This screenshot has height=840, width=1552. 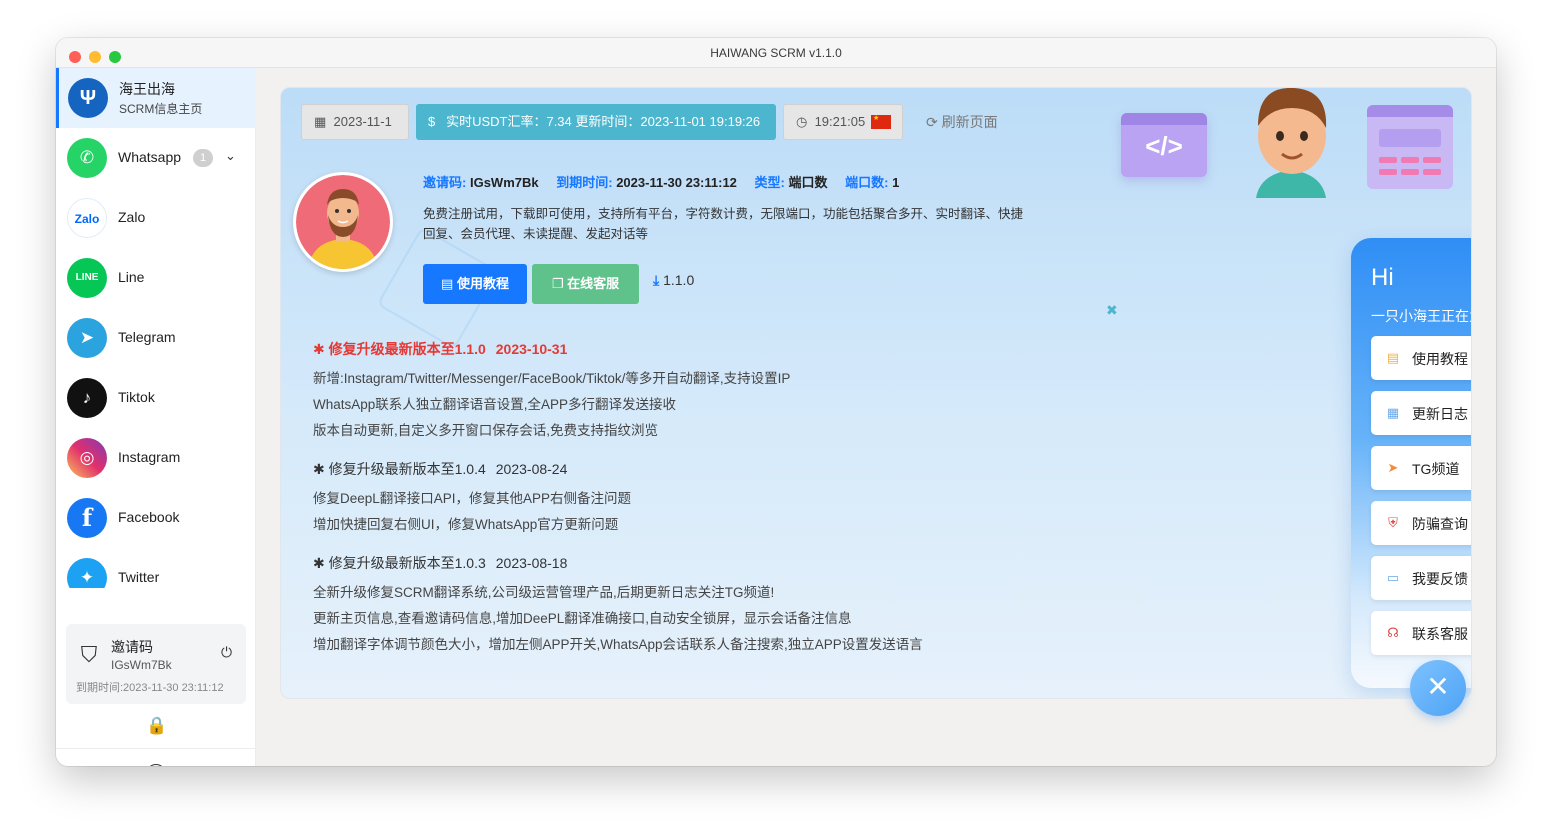 I want to click on assistant-item-changelog: ▦ 更新日志, so click(x=1421, y=413).